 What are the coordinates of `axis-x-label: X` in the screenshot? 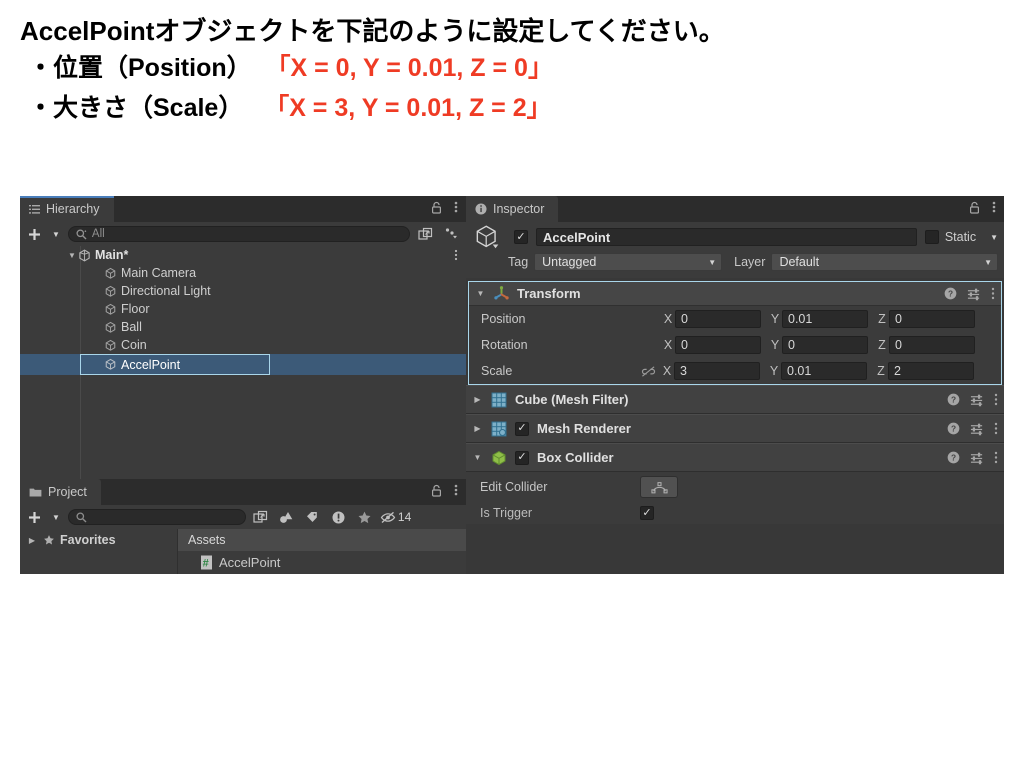 It's located at (668, 345).